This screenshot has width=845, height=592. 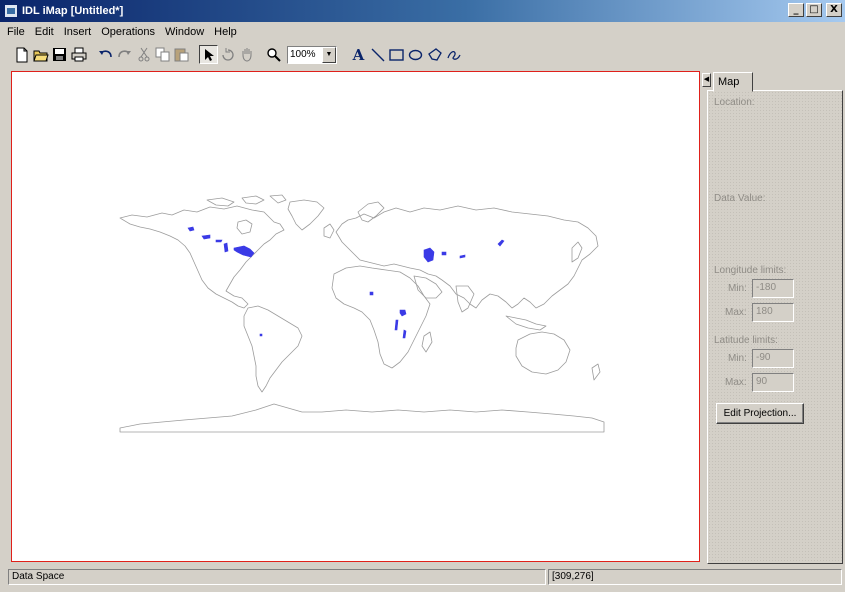 I want to click on lon-max-field: 180, so click(x=773, y=312).